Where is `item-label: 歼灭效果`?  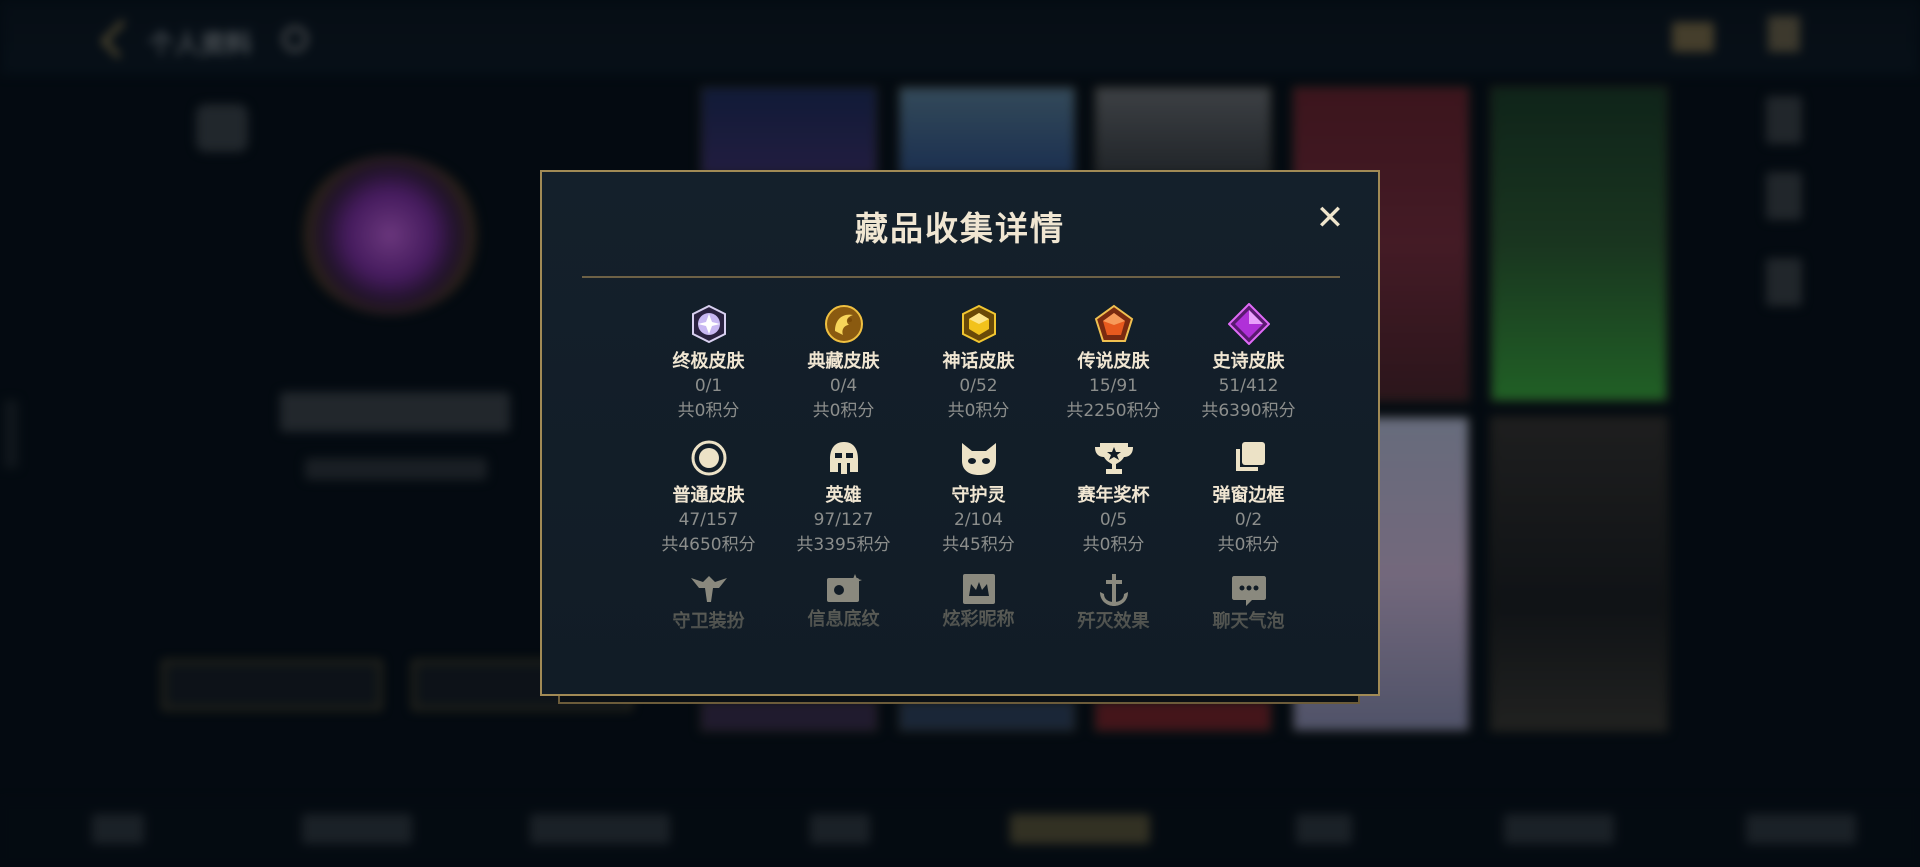 item-label: 歼灭效果 is located at coordinates (1113, 621).